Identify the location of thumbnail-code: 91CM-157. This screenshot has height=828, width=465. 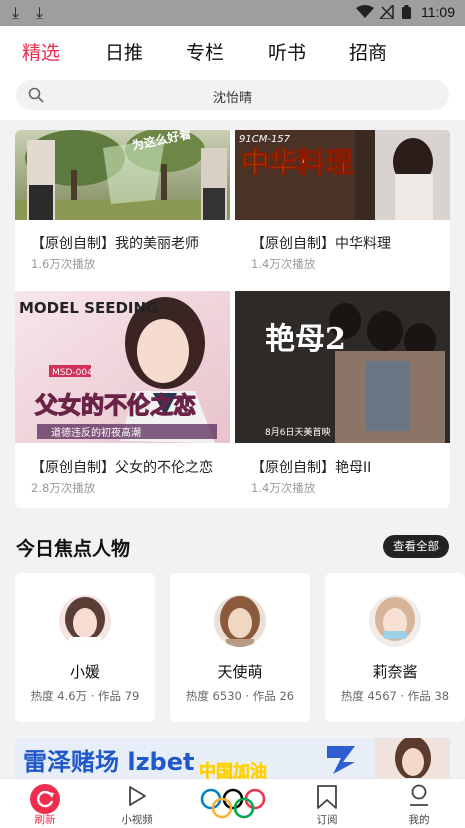
(265, 139).